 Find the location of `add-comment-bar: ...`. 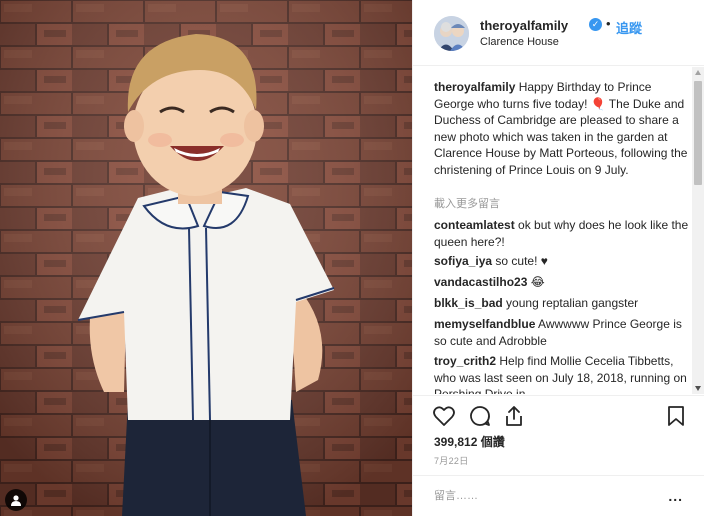

add-comment-bar: ... is located at coordinates (558, 495).